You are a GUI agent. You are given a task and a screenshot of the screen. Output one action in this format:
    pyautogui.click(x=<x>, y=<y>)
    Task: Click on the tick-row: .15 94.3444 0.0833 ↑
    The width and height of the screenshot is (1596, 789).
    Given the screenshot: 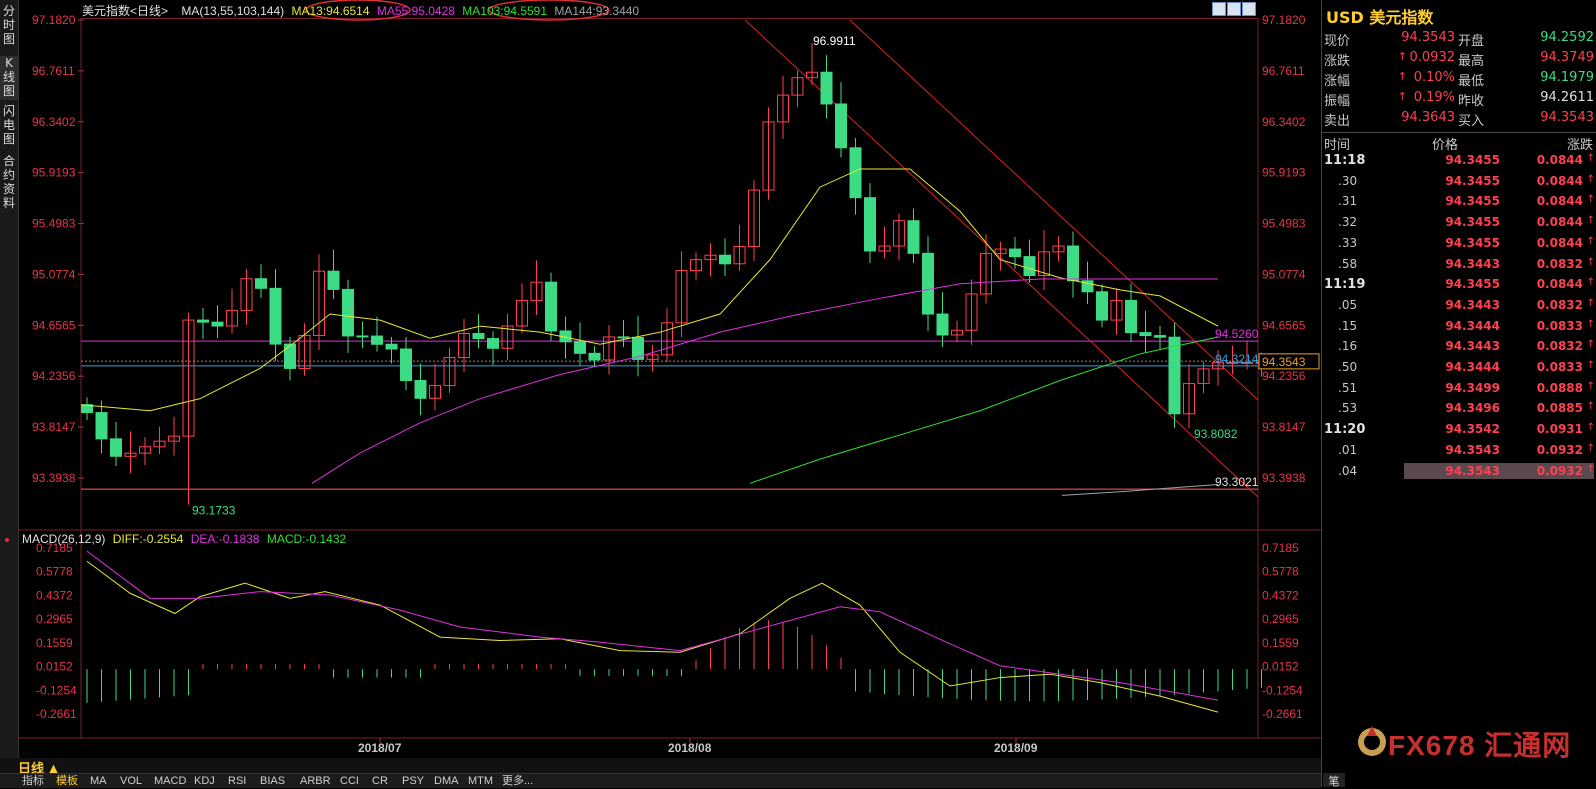 What is the action you would take?
    pyautogui.click(x=1459, y=329)
    